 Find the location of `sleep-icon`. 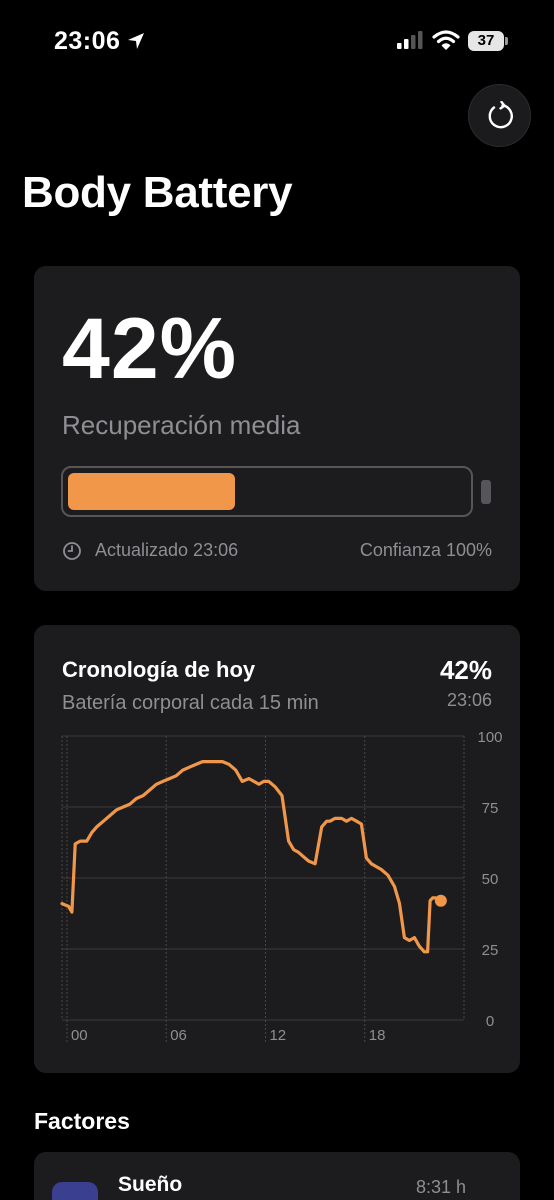

sleep-icon is located at coordinates (75, 1191).